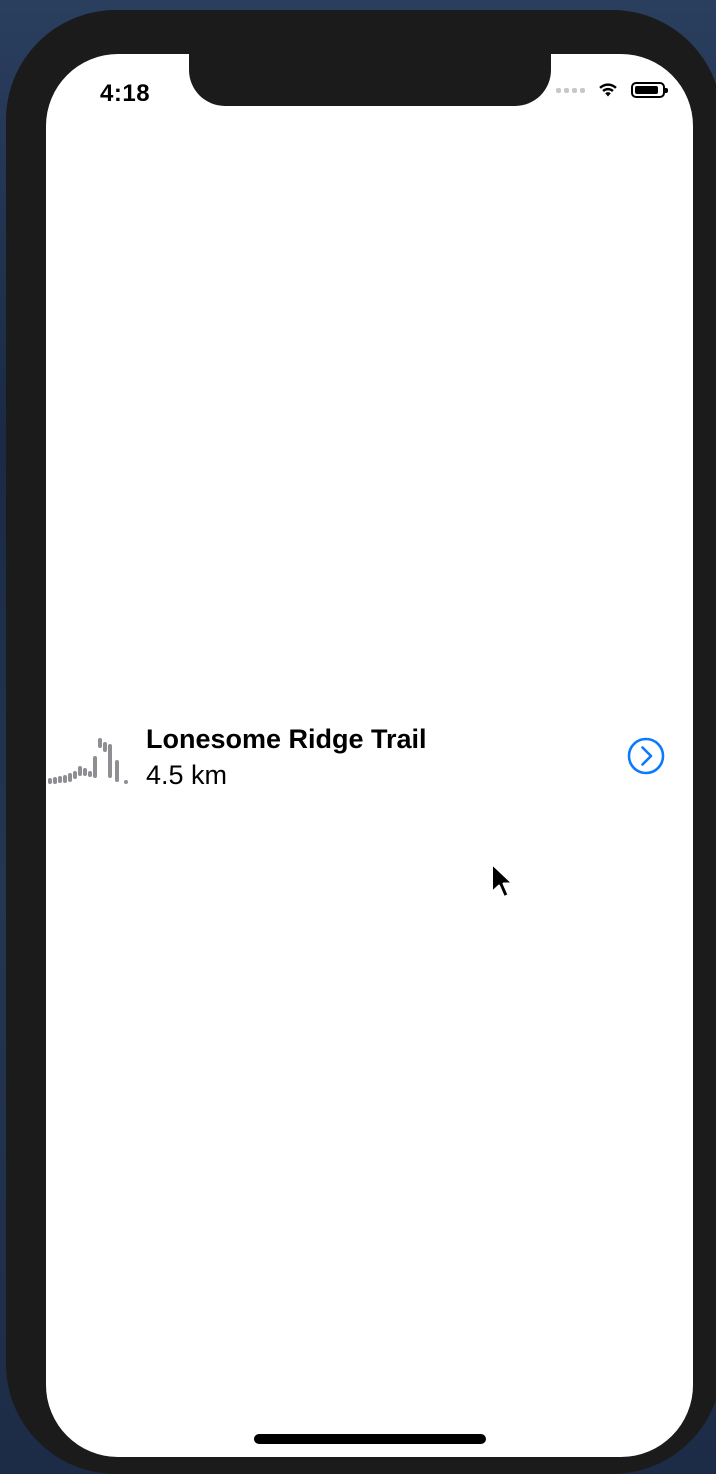 The height and width of the screenshot is (1474, 716). Describe the element at coordinates (570, 90) in the screenshot. I see `cellular-signal-icon` at that location.